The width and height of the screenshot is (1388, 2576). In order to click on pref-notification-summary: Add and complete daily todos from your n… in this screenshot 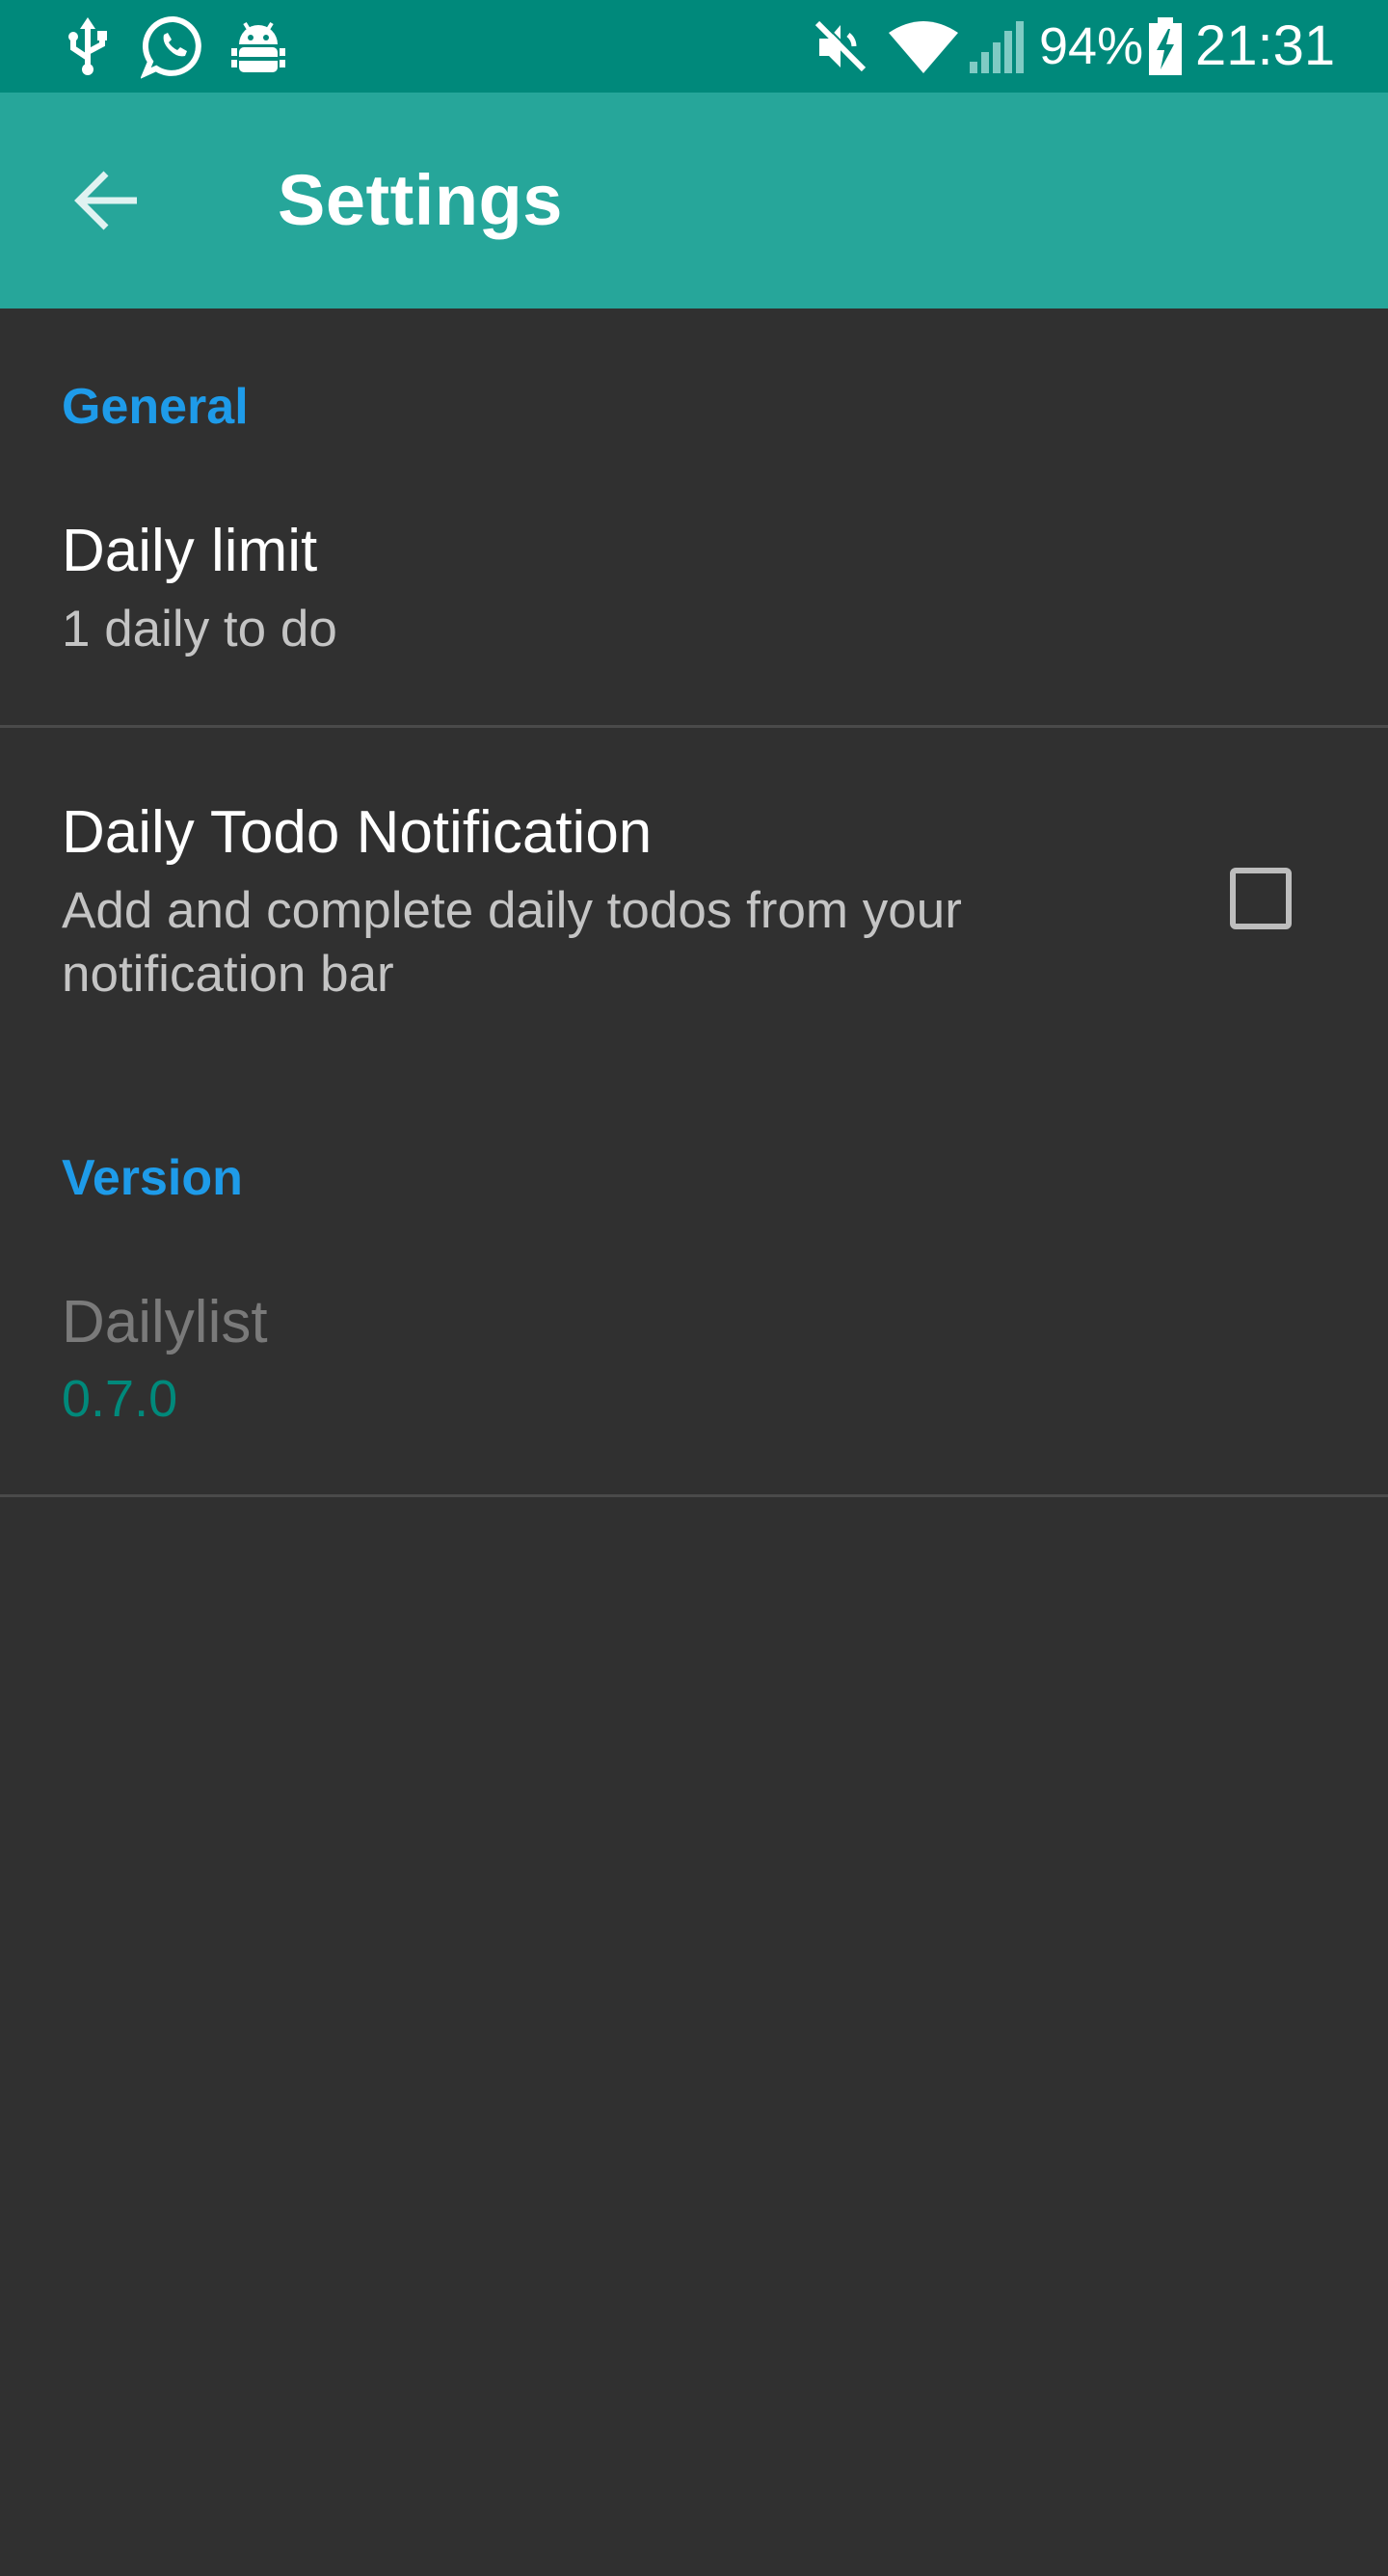, I will do `click(512, 943)`.